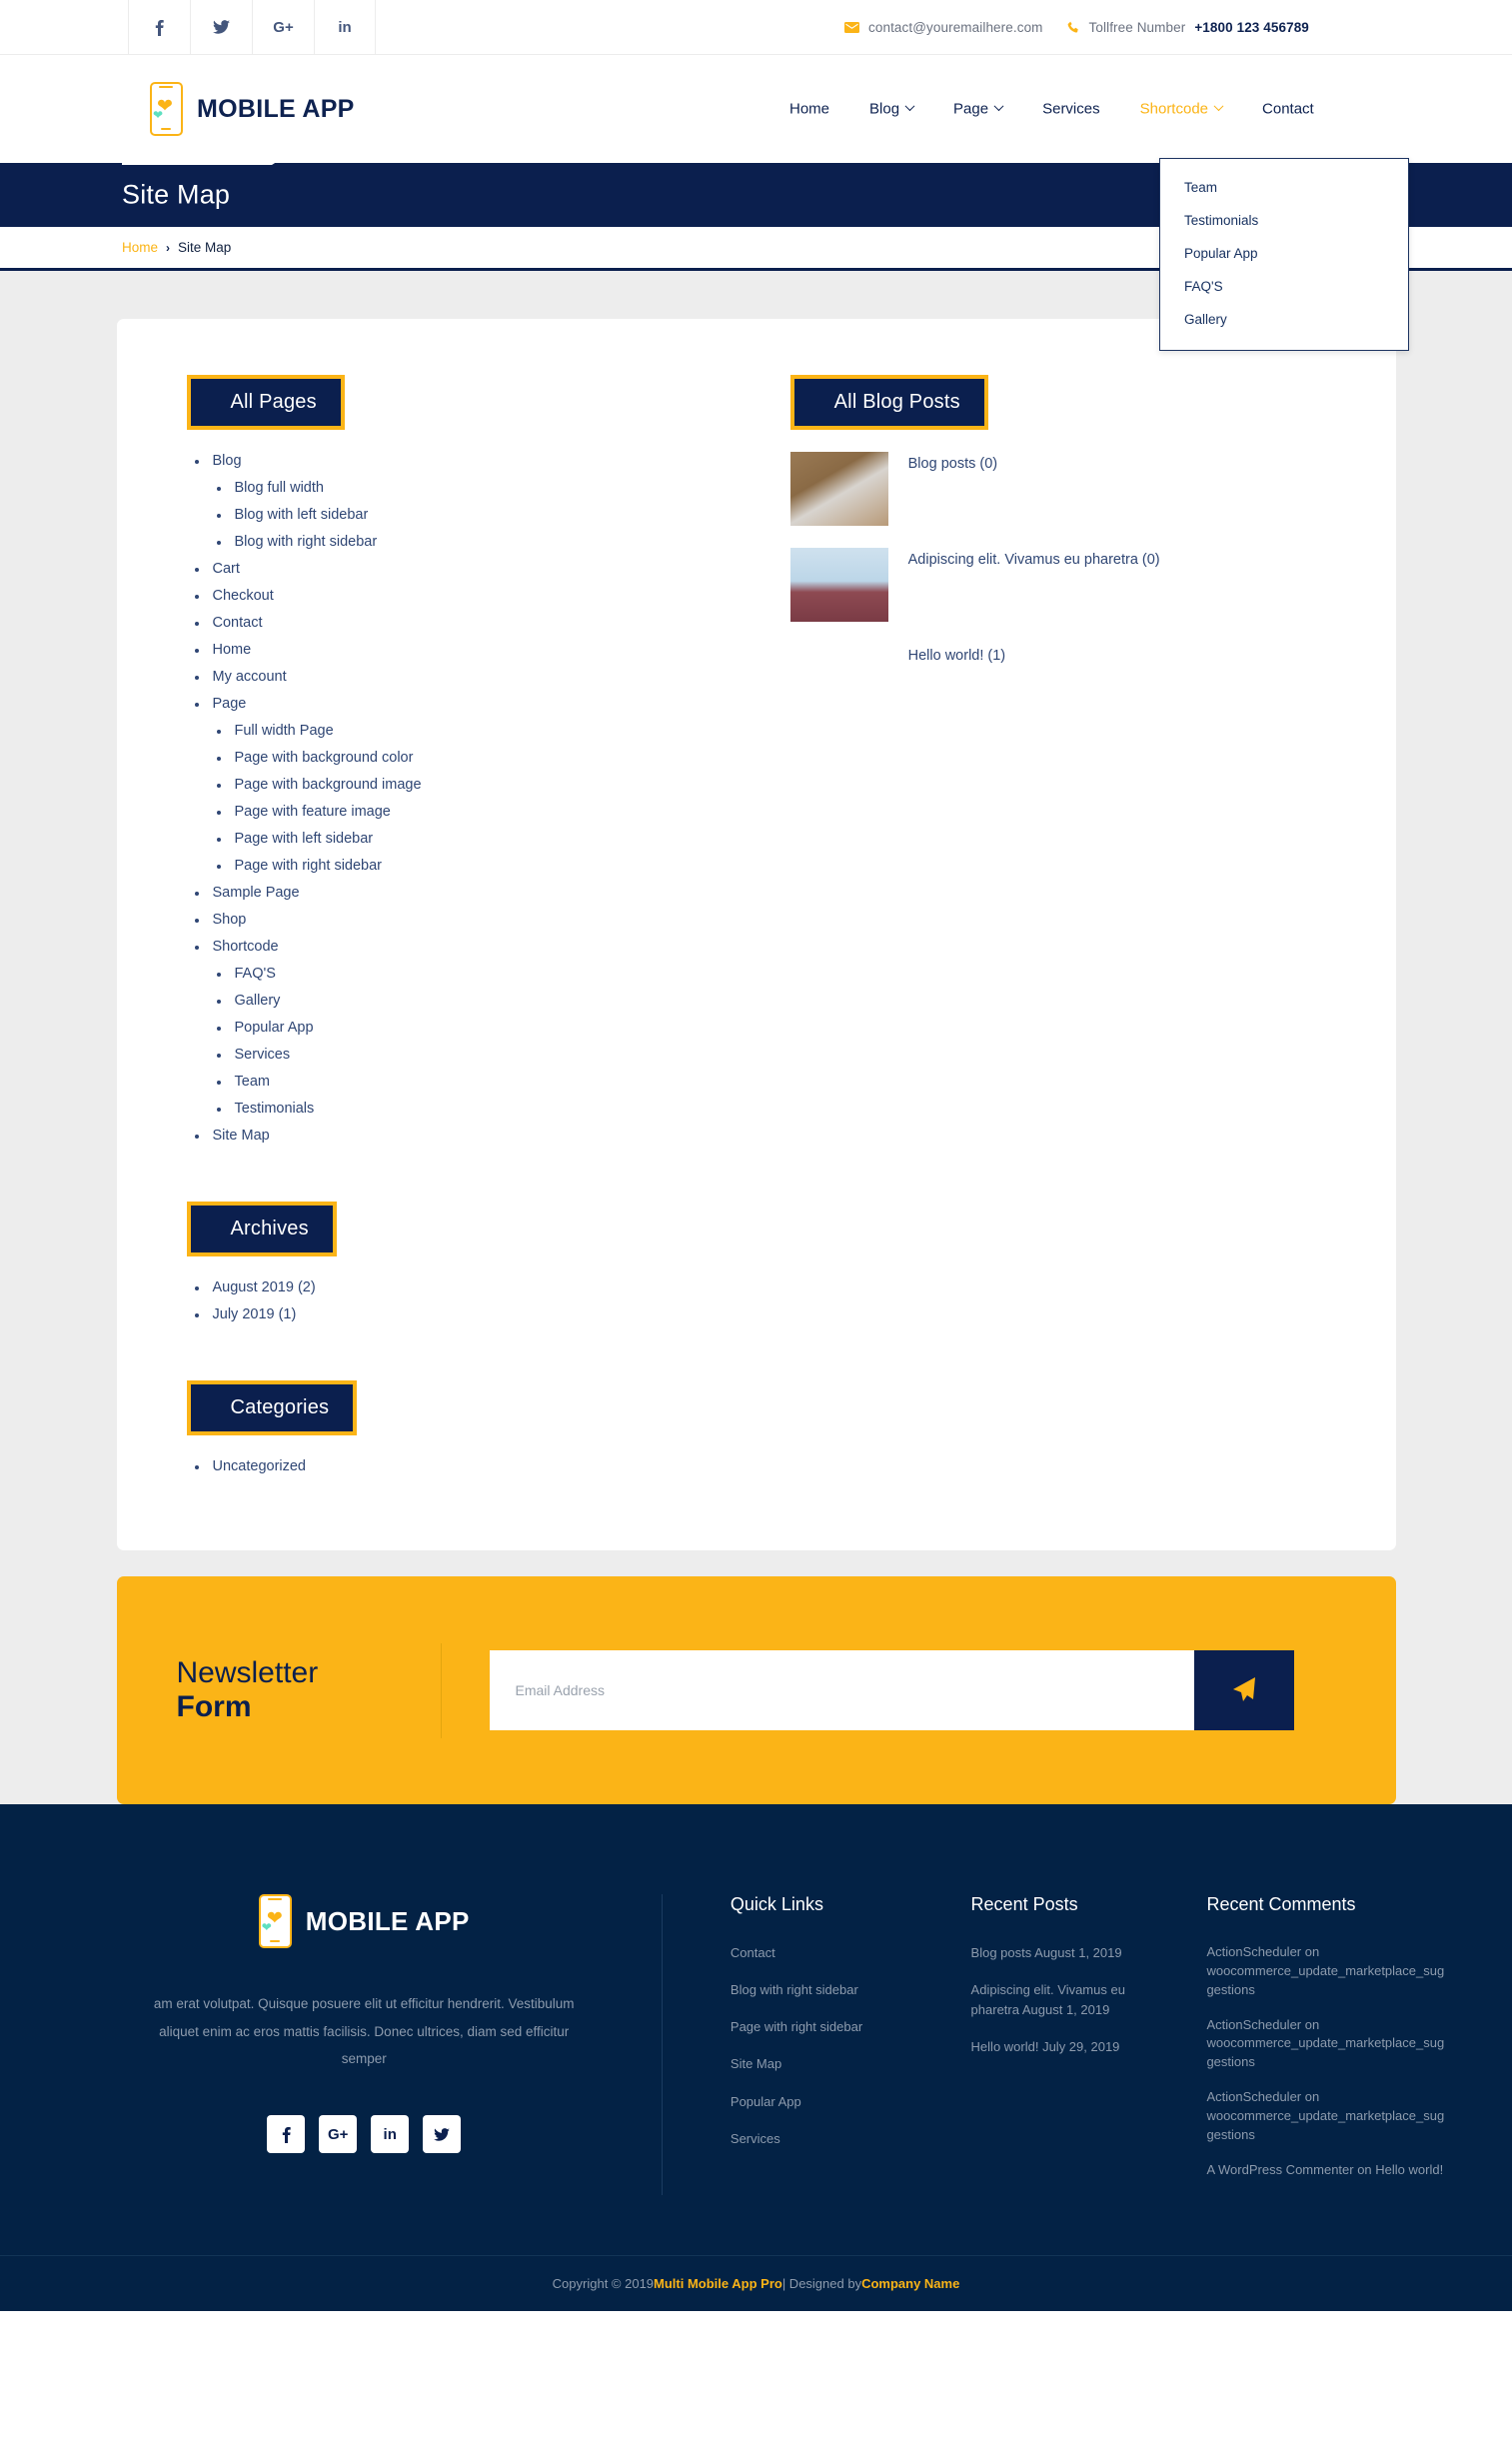 This screenshot has height=2458, width=1512. I want to click on phone-icon, so click(1073, 27).